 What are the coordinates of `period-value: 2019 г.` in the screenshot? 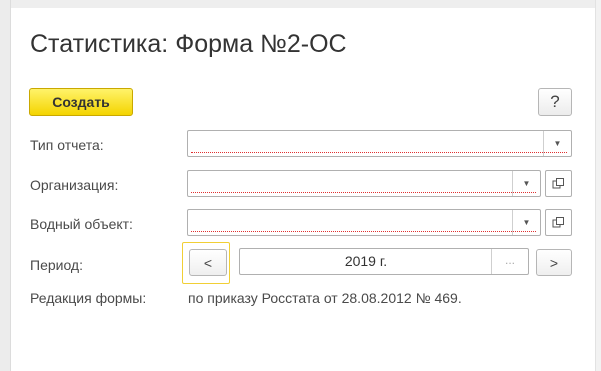 It's located at (366, 261).